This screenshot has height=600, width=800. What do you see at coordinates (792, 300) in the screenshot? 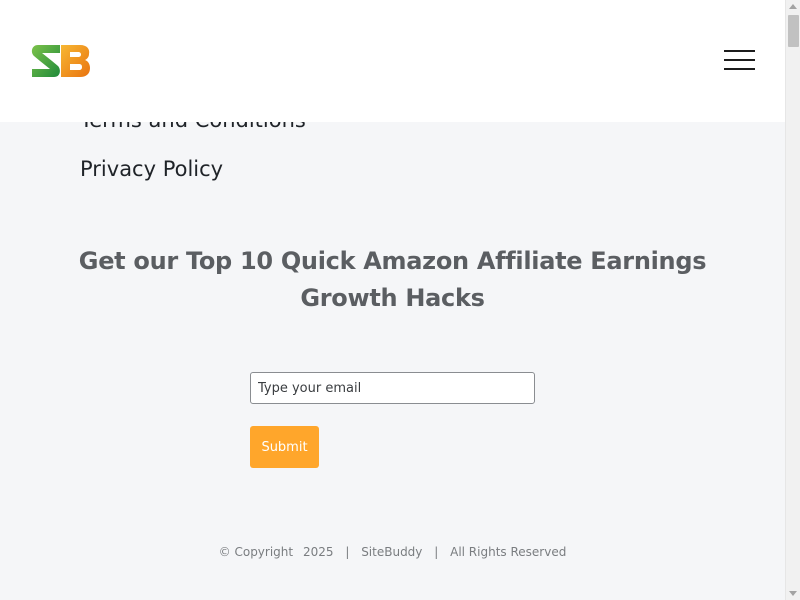
I see `vertical-scrollbar` at bounding box center [792, 300].